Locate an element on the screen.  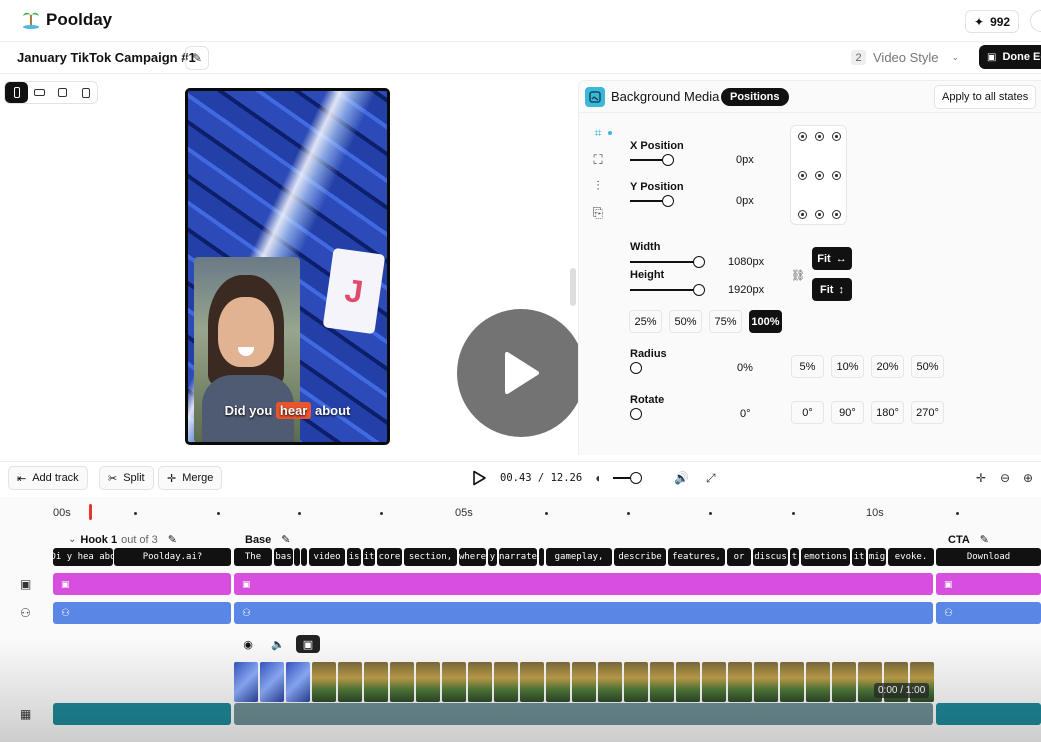
radius-10-chip: 10% is located at coordinates (847, 366).